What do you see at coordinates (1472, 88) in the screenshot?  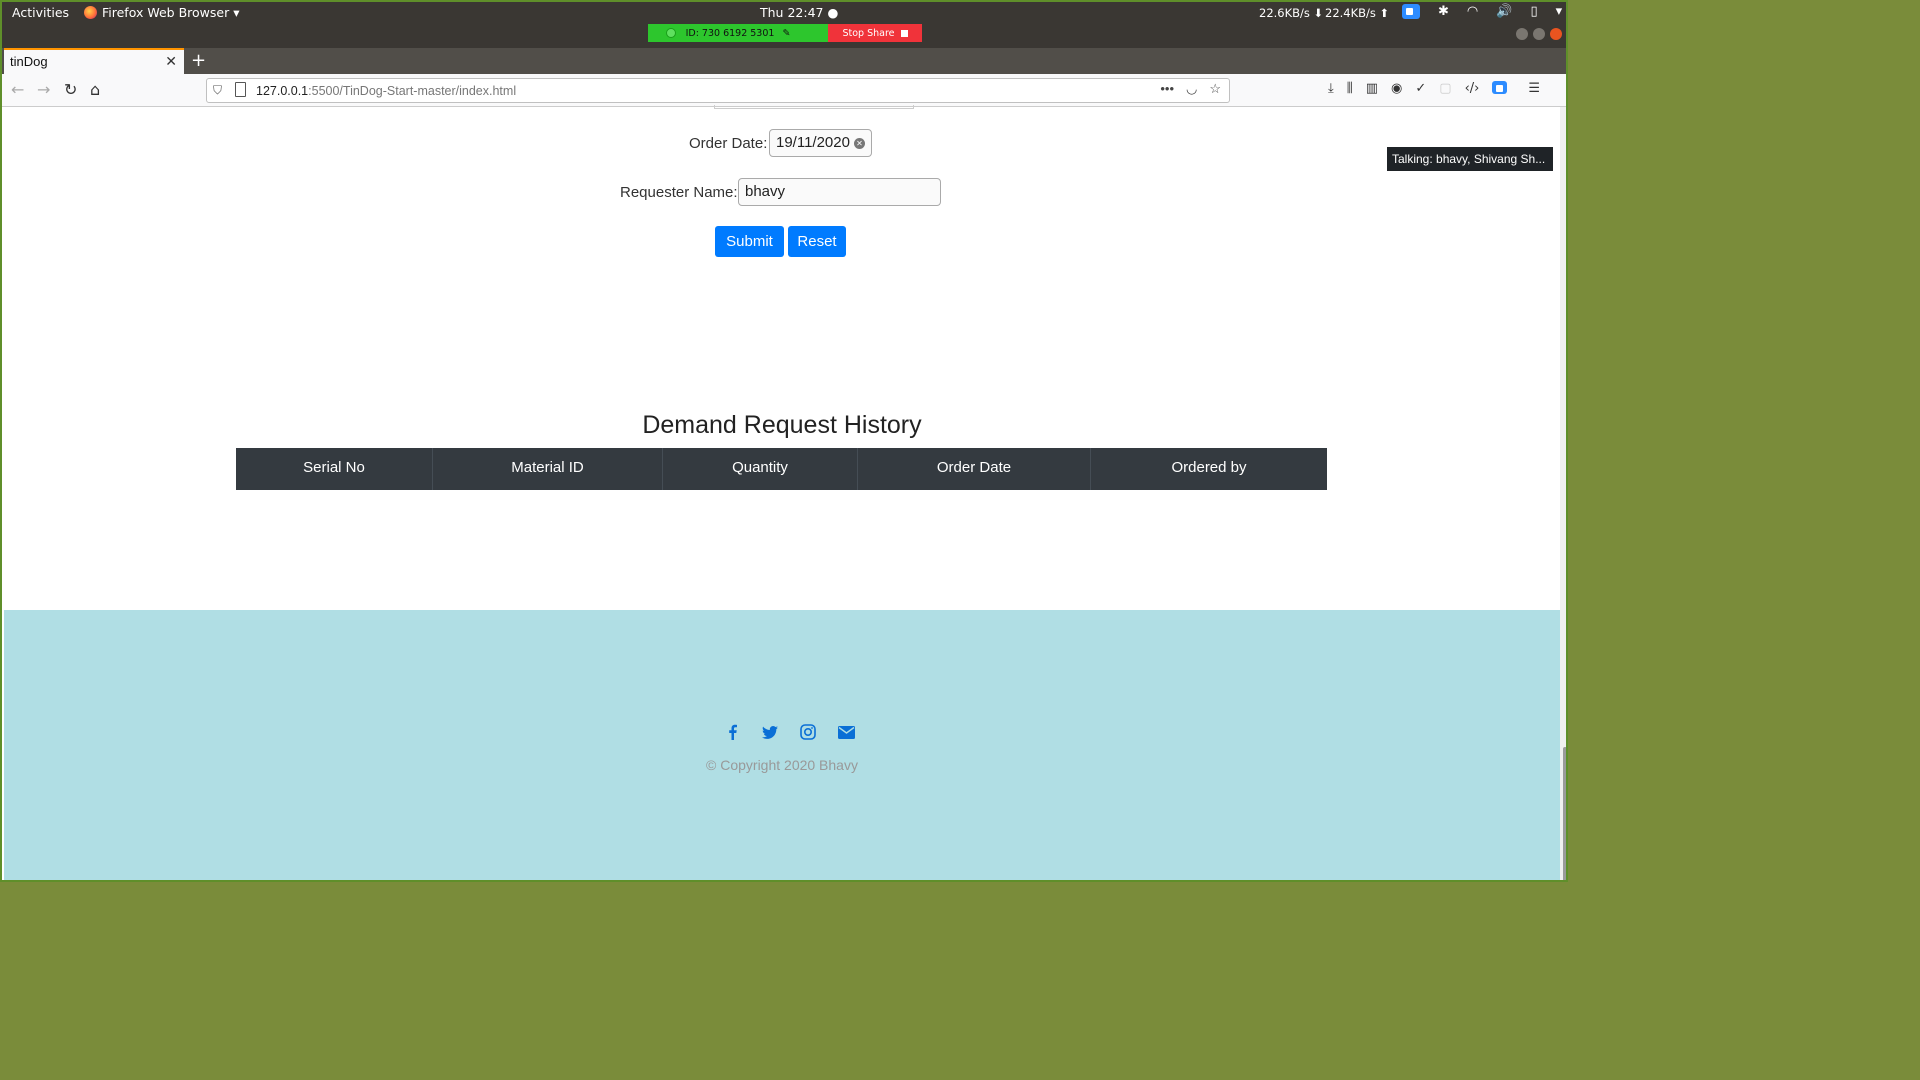 I see `developer-tools-icon: ‹/›` at bounding box center [1472, 88].